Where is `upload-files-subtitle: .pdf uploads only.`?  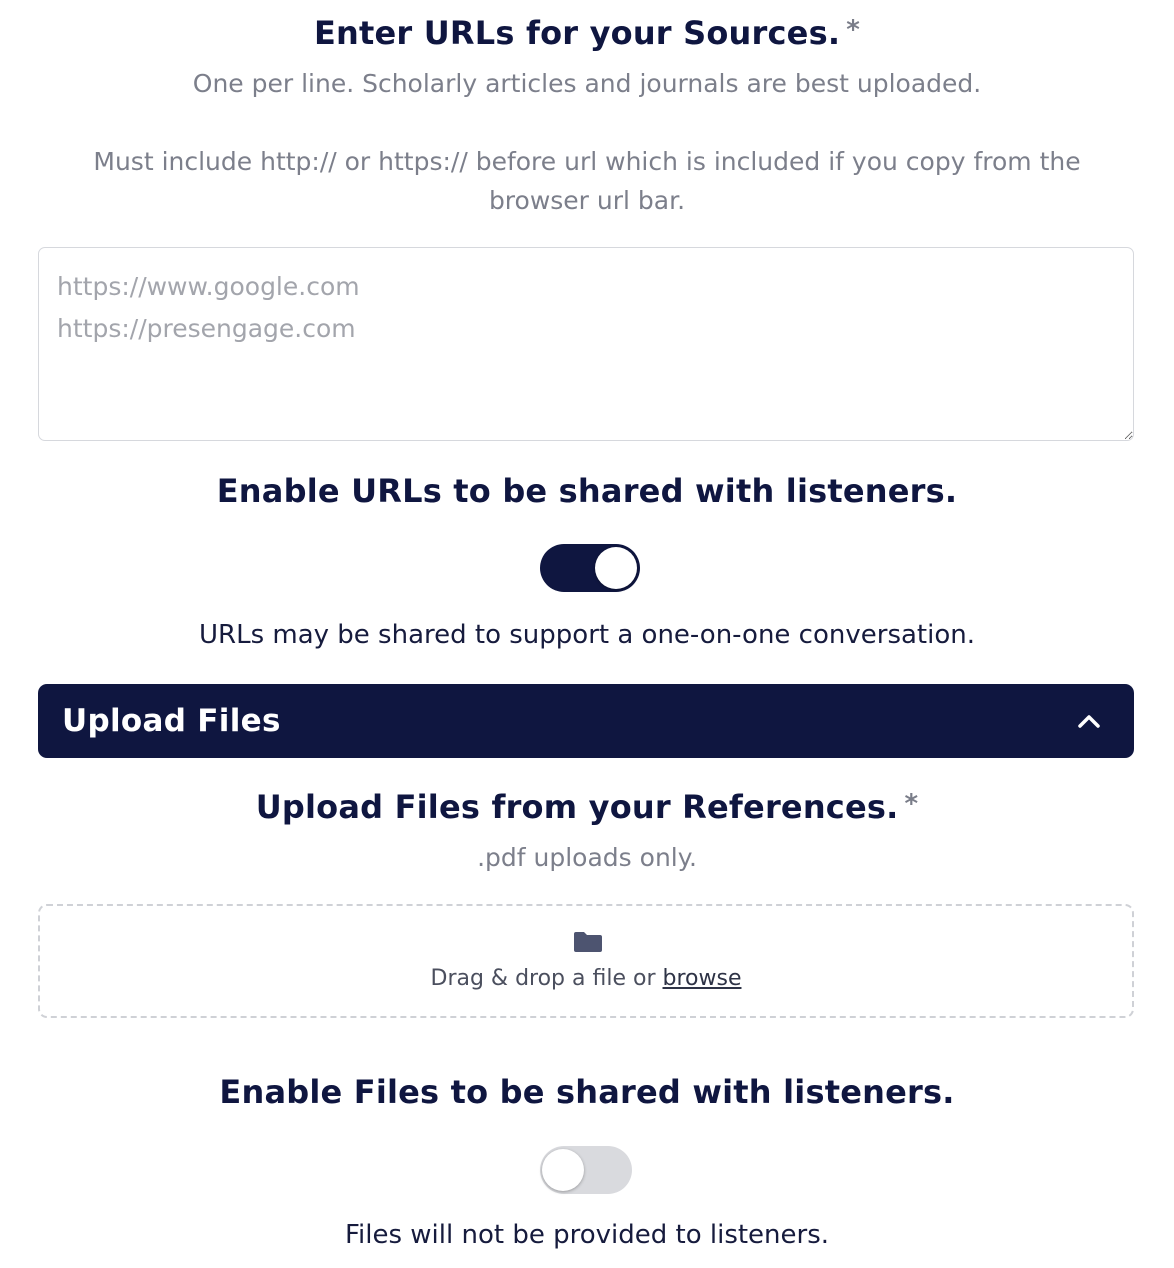
upload-files-subtitle: .pdf uploads only. is located at coordinates (587, 857).